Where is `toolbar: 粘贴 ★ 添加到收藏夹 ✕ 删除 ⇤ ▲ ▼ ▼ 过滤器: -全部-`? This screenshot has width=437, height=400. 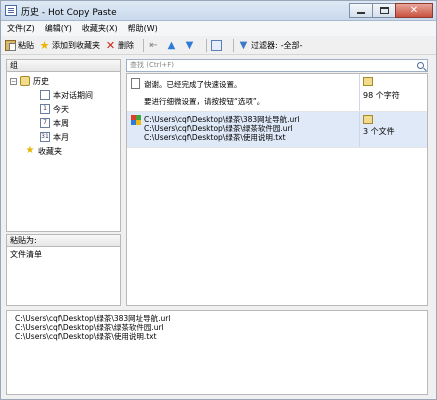 toolbar: 粘贴 ★ 添加到收藏夹 ✕ 删除 ⇤ ▲ ▼ ▼ 过滤器: -全部- is located at coordinates (218, 45).